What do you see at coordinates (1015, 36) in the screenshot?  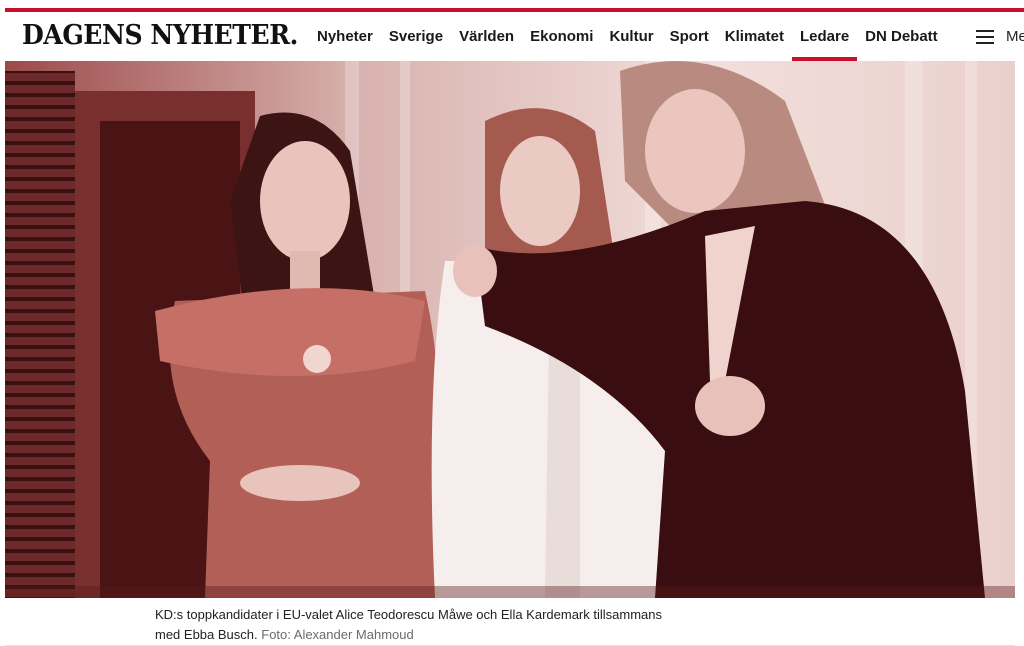 I see `menu-label: Me` at bounding box center [1015, 36].